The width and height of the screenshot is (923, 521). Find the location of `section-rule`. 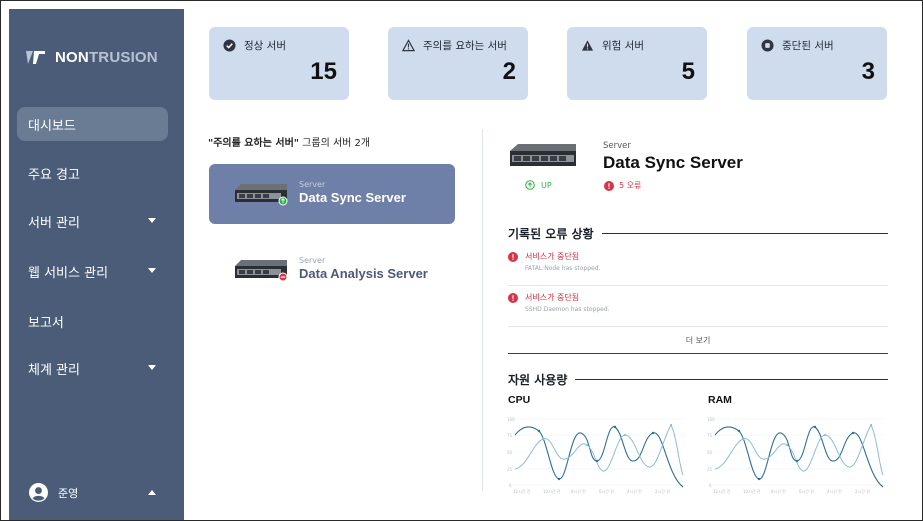

section-rule is located at coordinates (698, 353).